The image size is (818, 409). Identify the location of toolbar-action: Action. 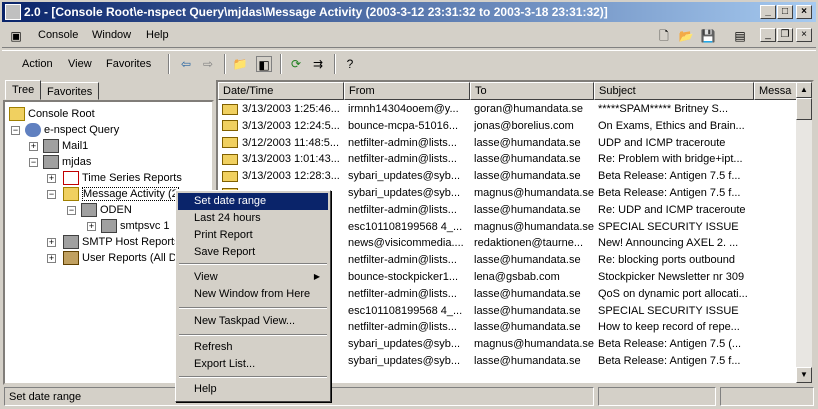
(37, 64).